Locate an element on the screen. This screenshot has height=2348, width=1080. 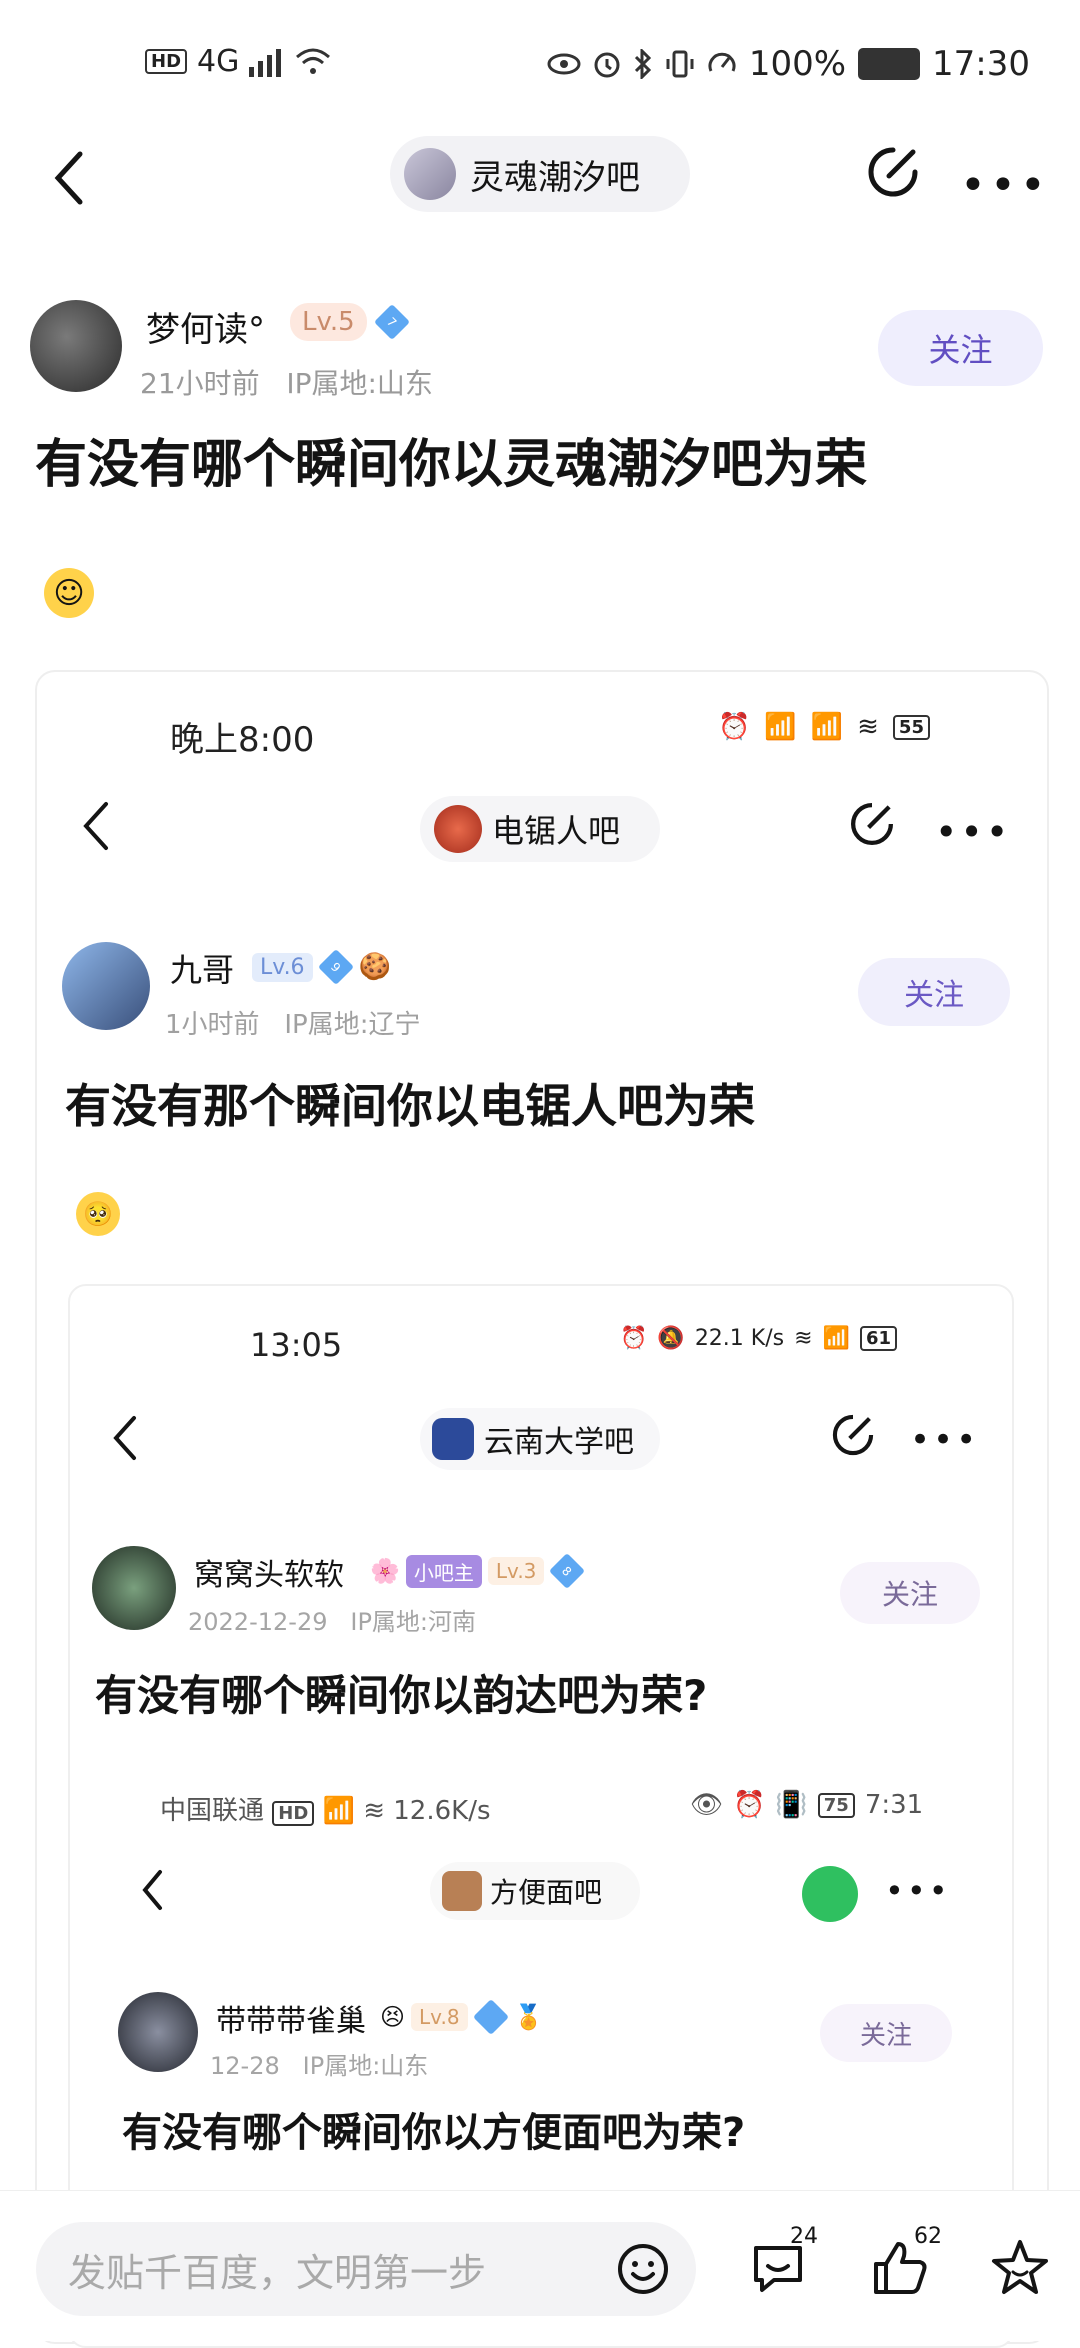
author-name: 梦何读° is located at coordinates (205, 326).